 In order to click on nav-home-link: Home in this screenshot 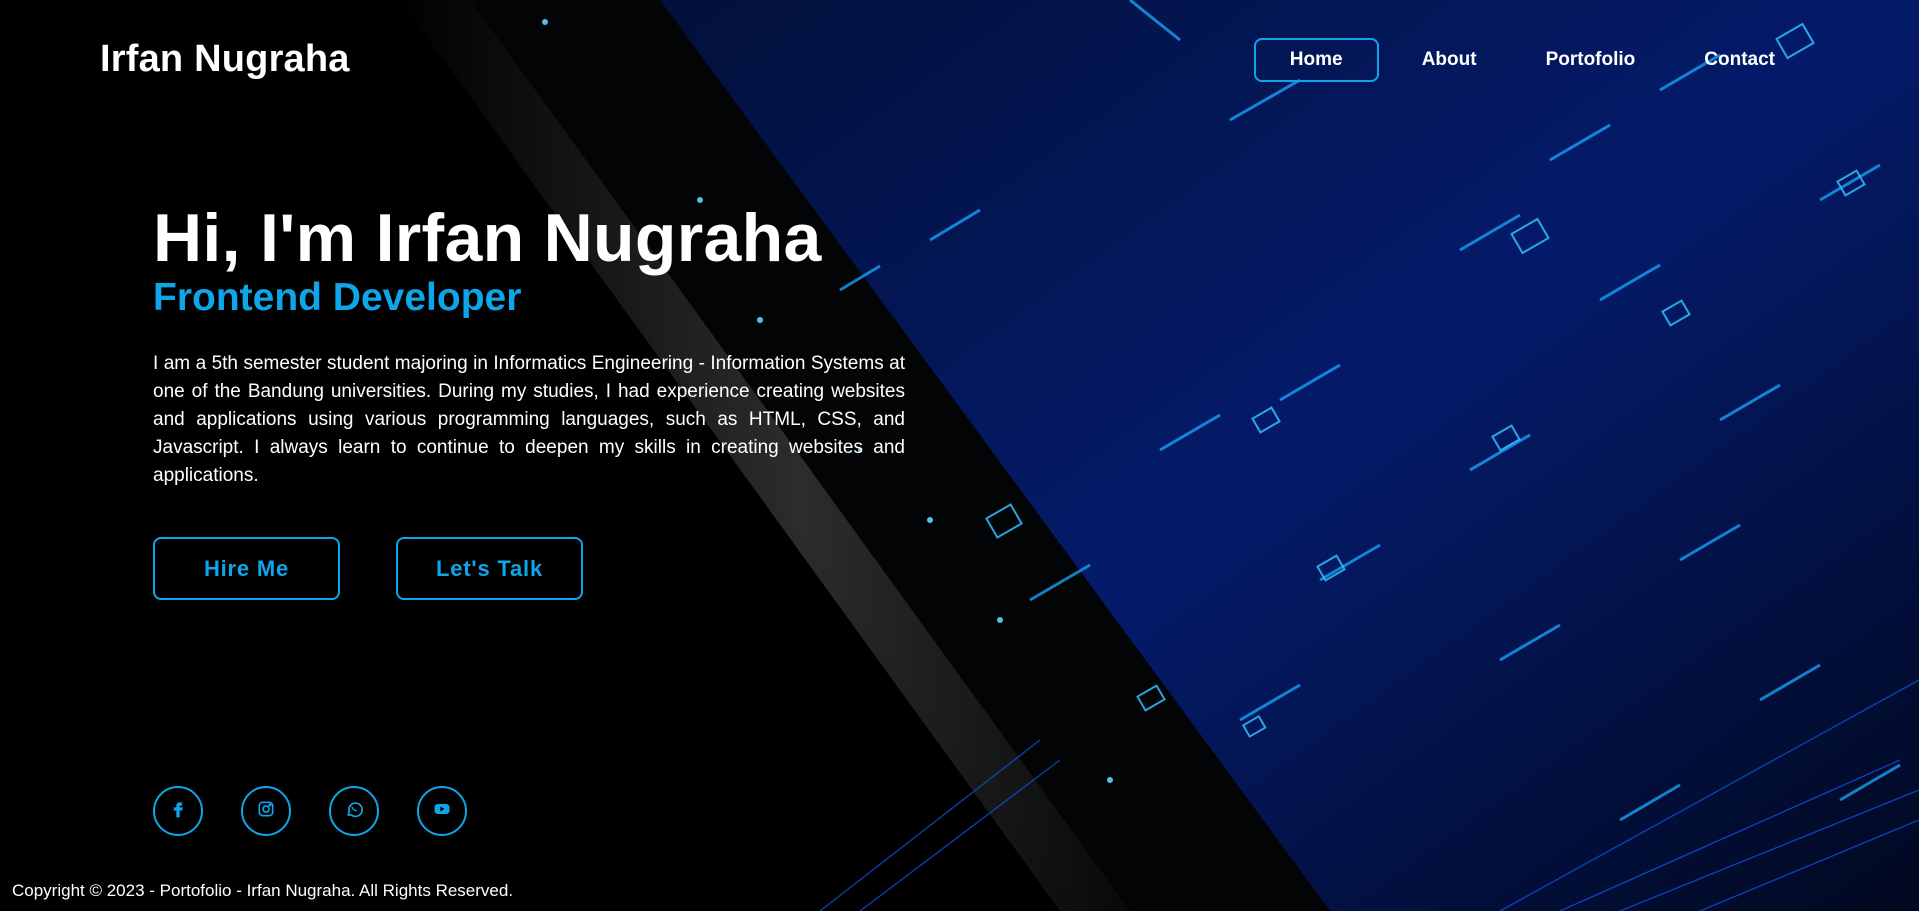, I will do `click(1316, 60)`.